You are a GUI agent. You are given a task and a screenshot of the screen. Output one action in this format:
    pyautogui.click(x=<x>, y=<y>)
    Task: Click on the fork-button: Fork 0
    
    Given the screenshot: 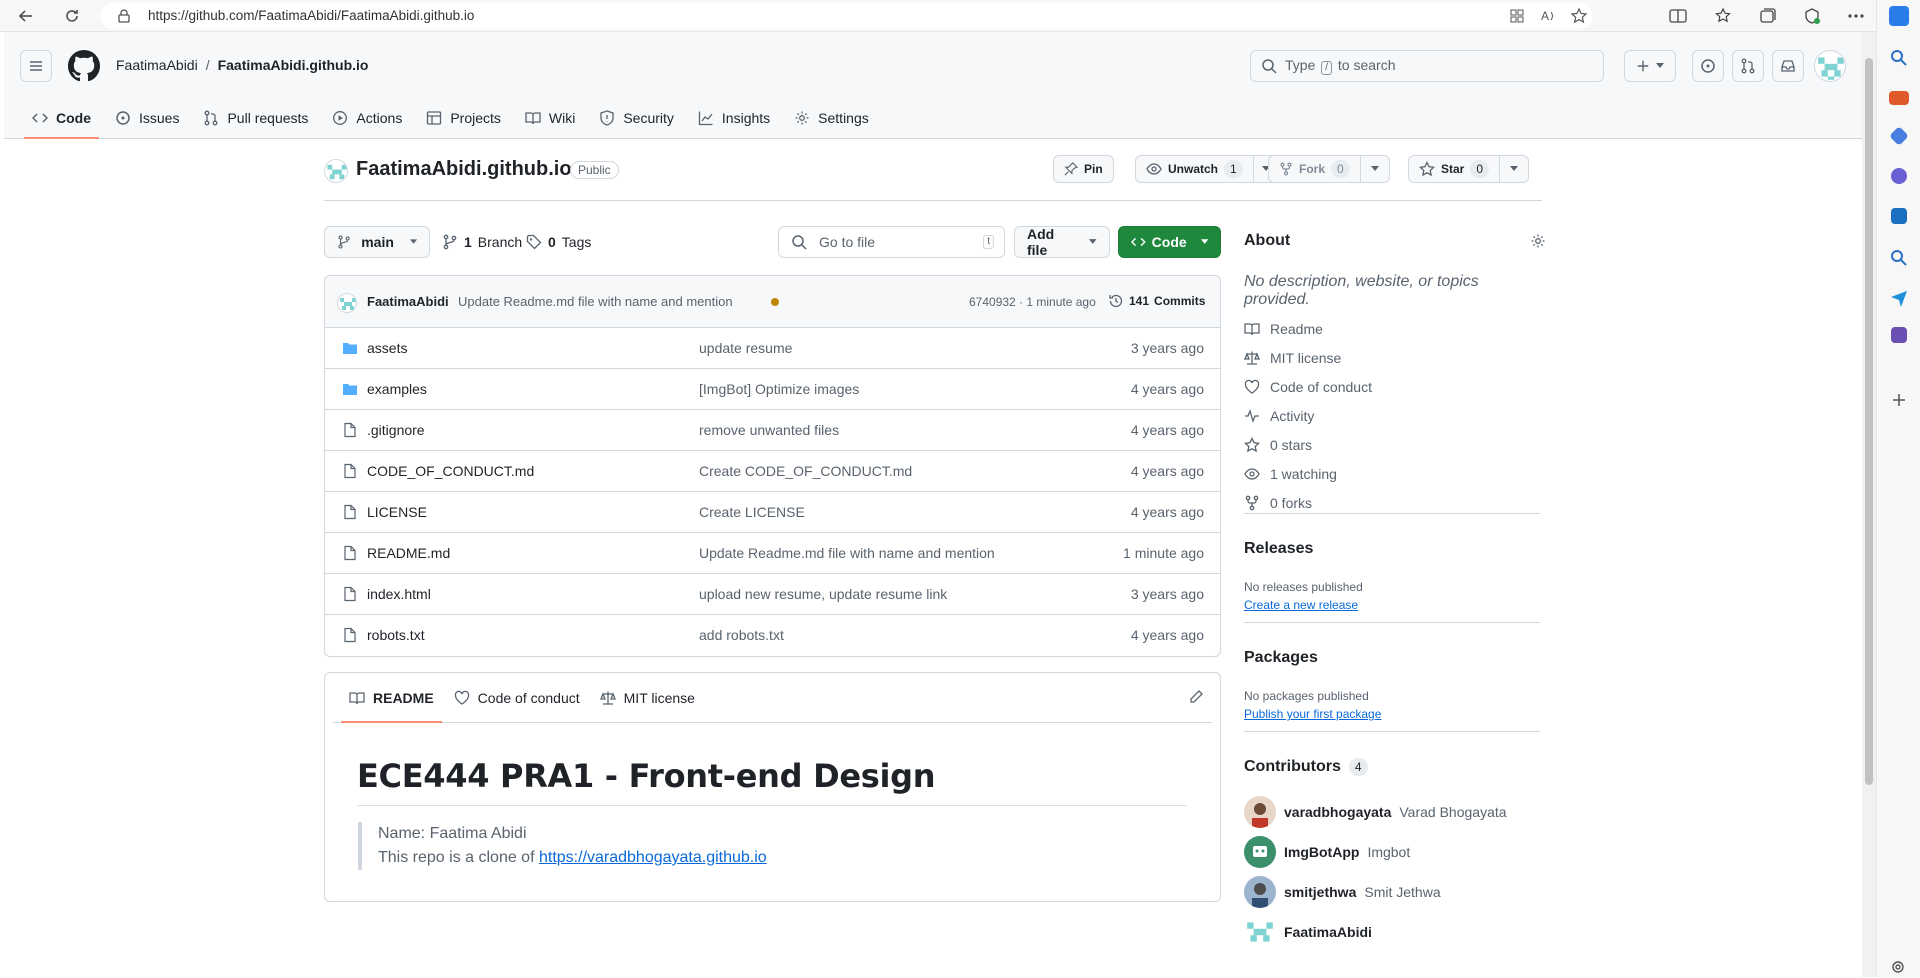 What is the action you would take?
    pyautogui.click(x=1329, y=169)
    